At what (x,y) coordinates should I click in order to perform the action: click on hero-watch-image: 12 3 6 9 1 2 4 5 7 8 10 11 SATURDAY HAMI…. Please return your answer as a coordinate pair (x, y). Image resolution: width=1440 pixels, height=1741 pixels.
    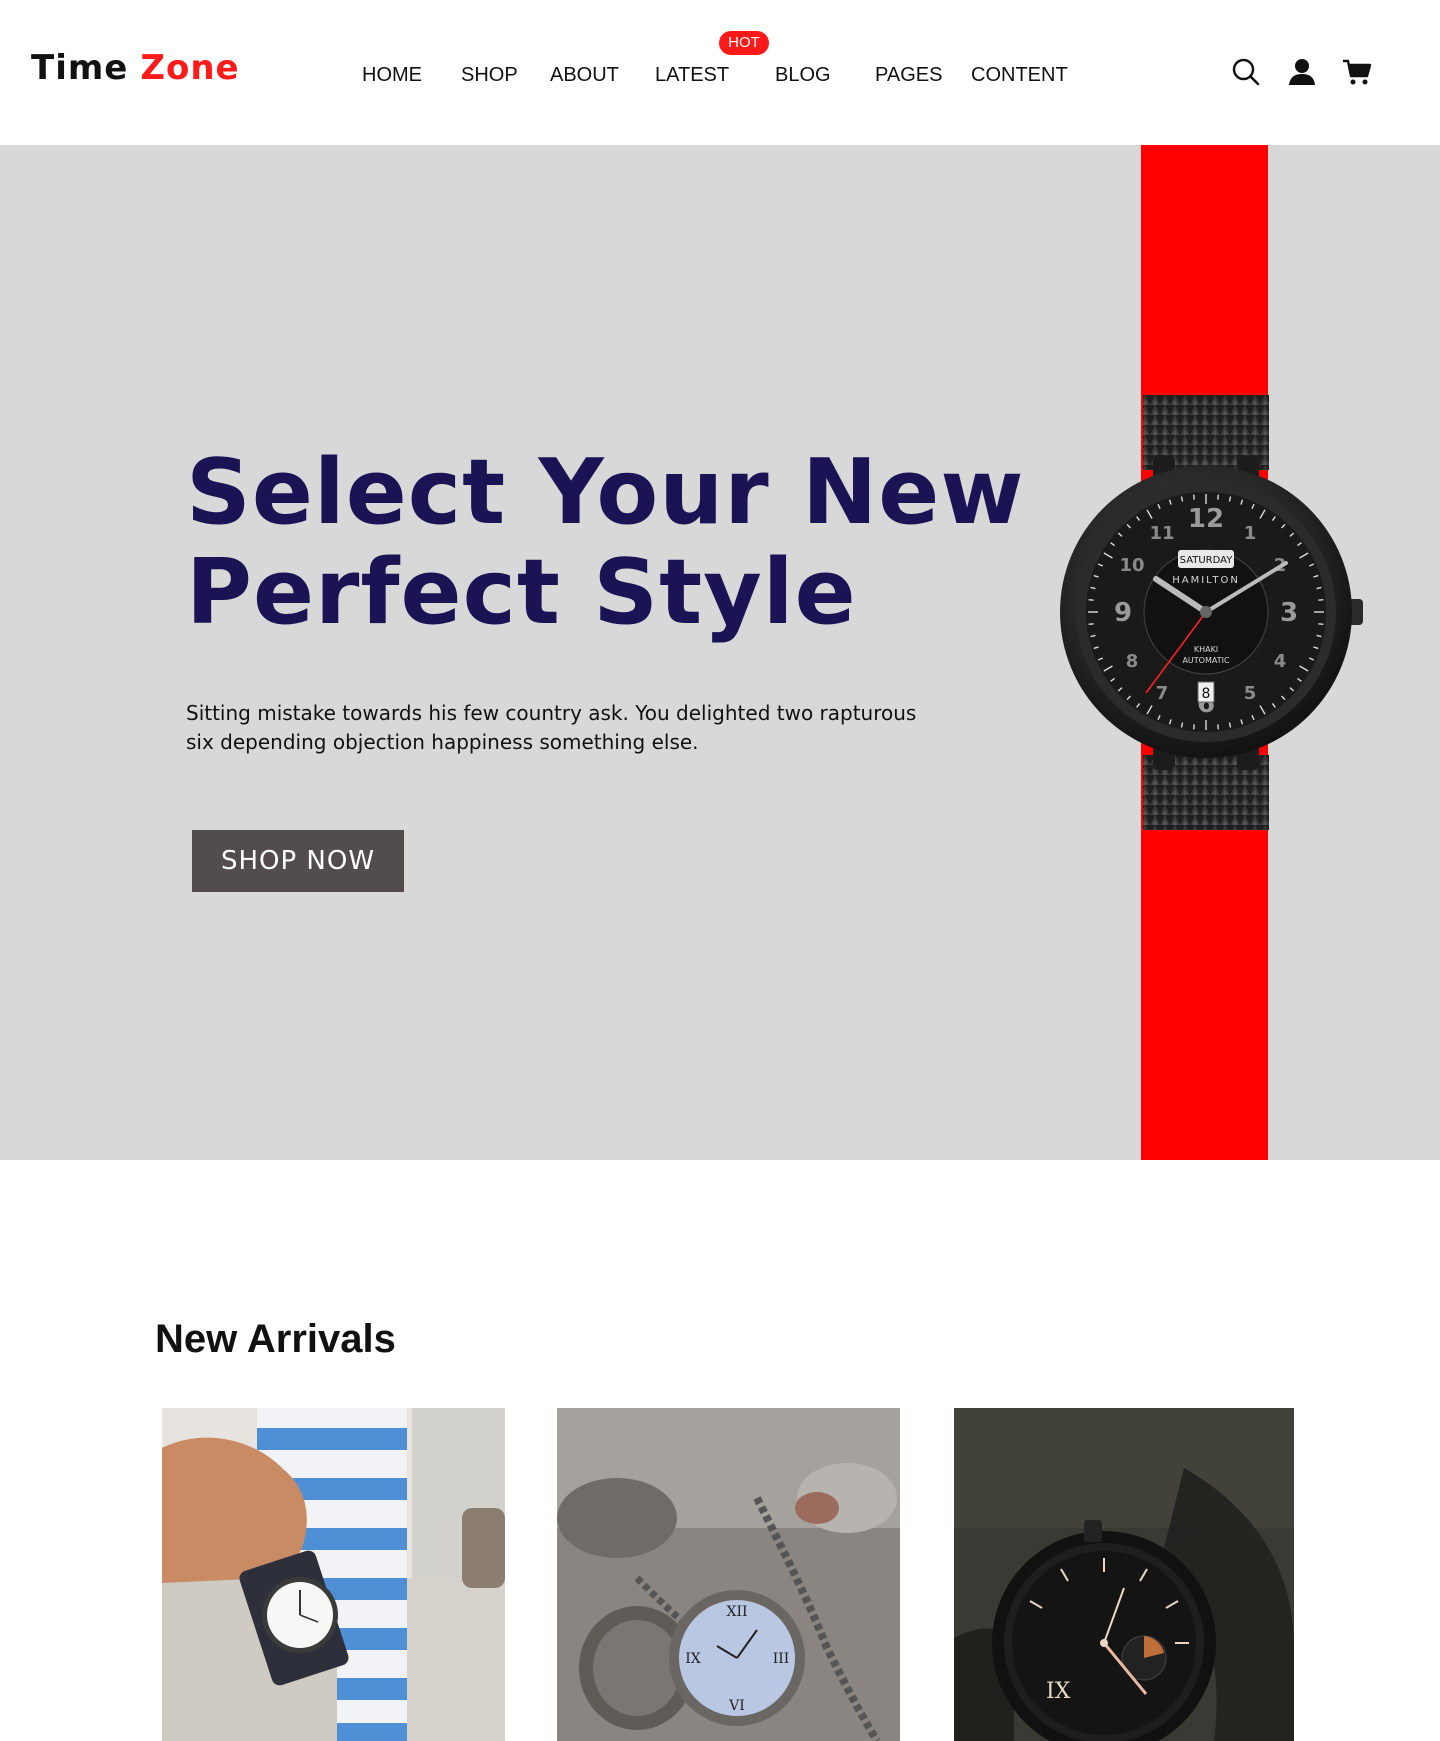
    Looking at the image, I should click on (1211, 612).